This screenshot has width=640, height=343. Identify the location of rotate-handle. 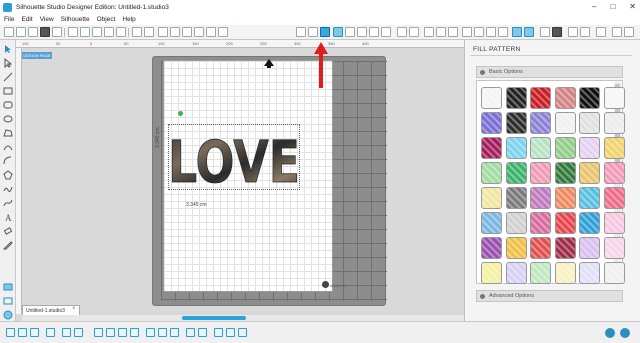
(180, 113).